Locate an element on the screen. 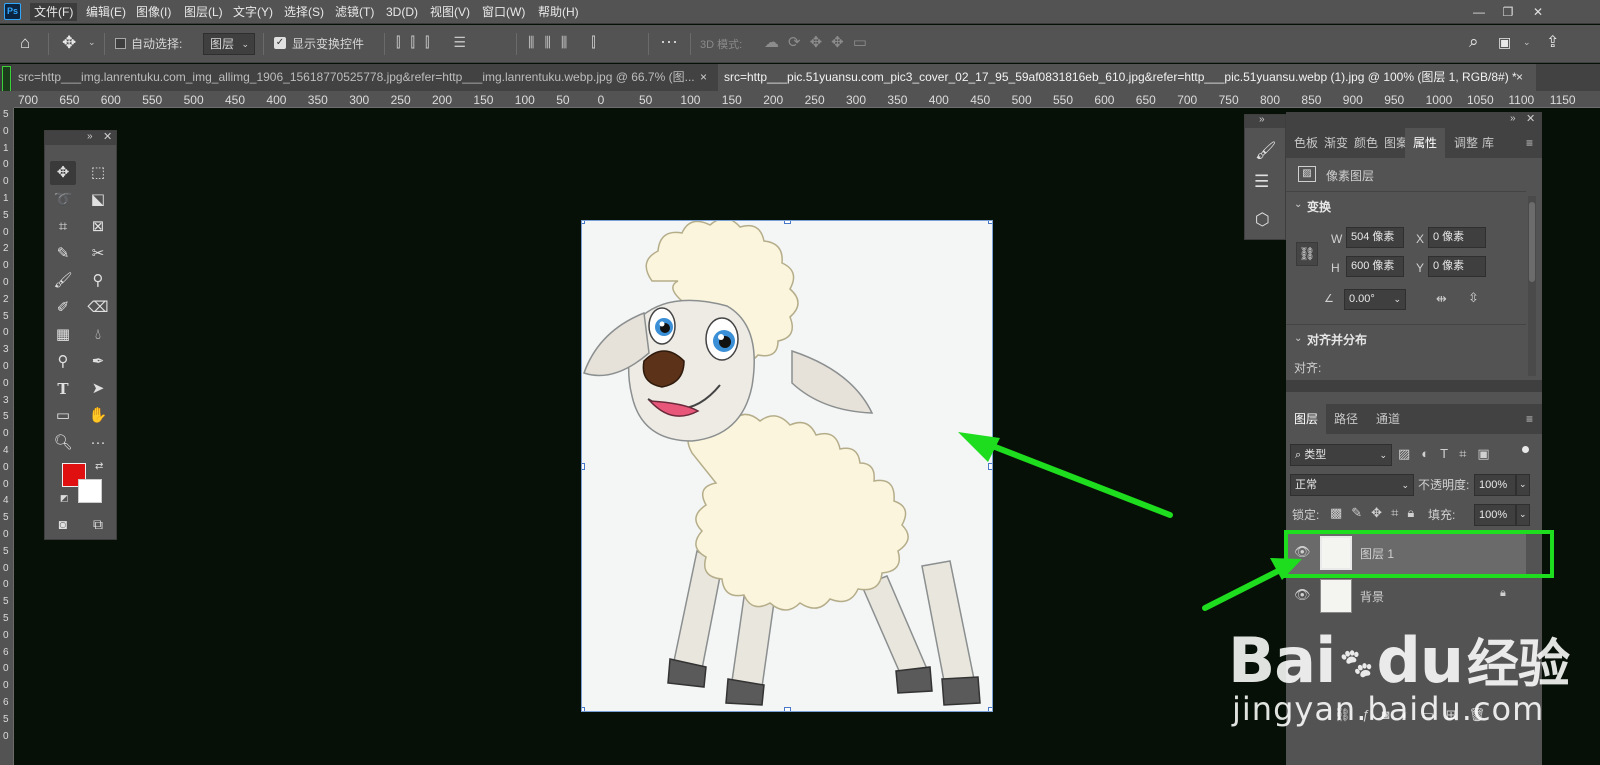 The height and width of the screenshot is (765, 1600). watermark-url: jingyan.baidu.com is located at coordinates (1388, 709).